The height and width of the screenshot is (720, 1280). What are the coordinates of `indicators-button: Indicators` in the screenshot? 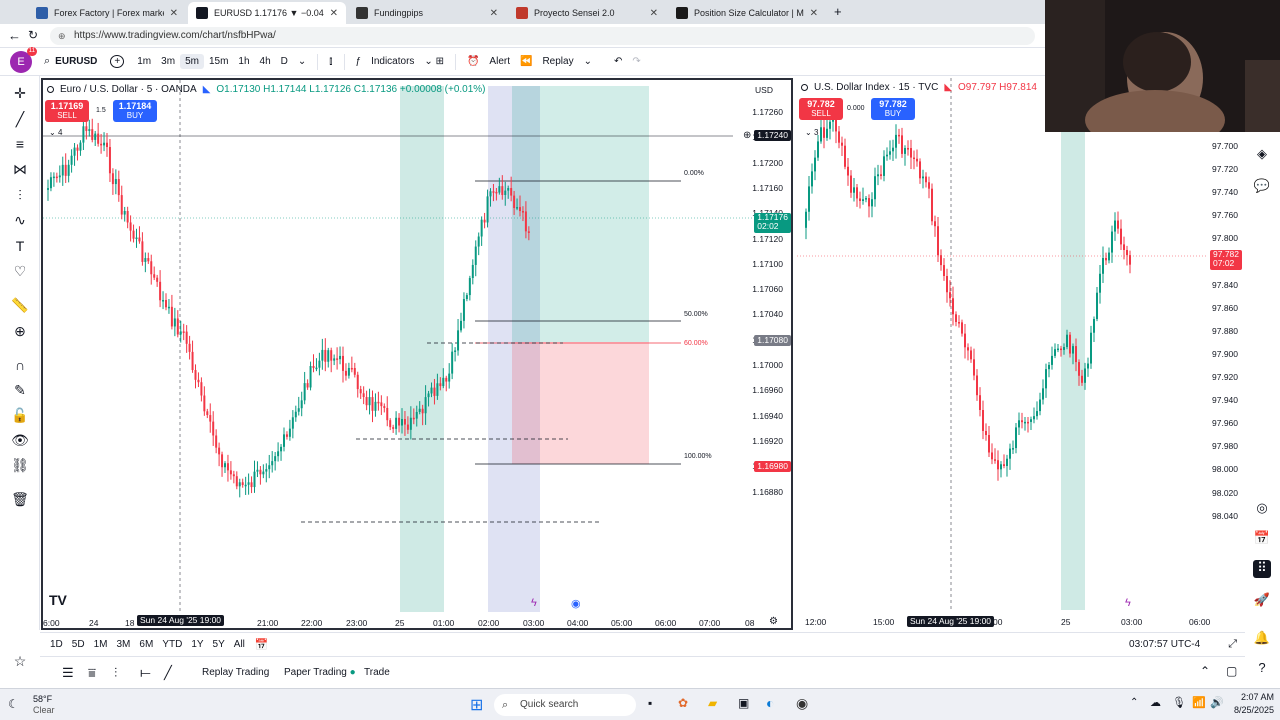 It's located at (392, 61).